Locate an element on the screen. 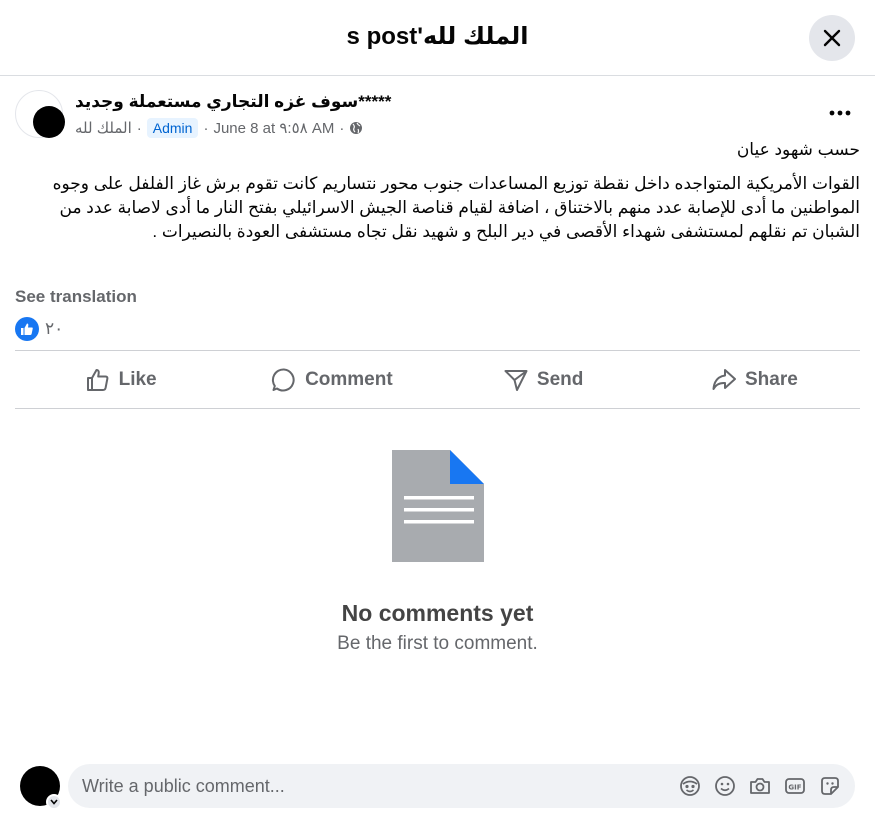 This screenshot has height=832, width=875. send-label: Send is located at coordinates (560, 379).